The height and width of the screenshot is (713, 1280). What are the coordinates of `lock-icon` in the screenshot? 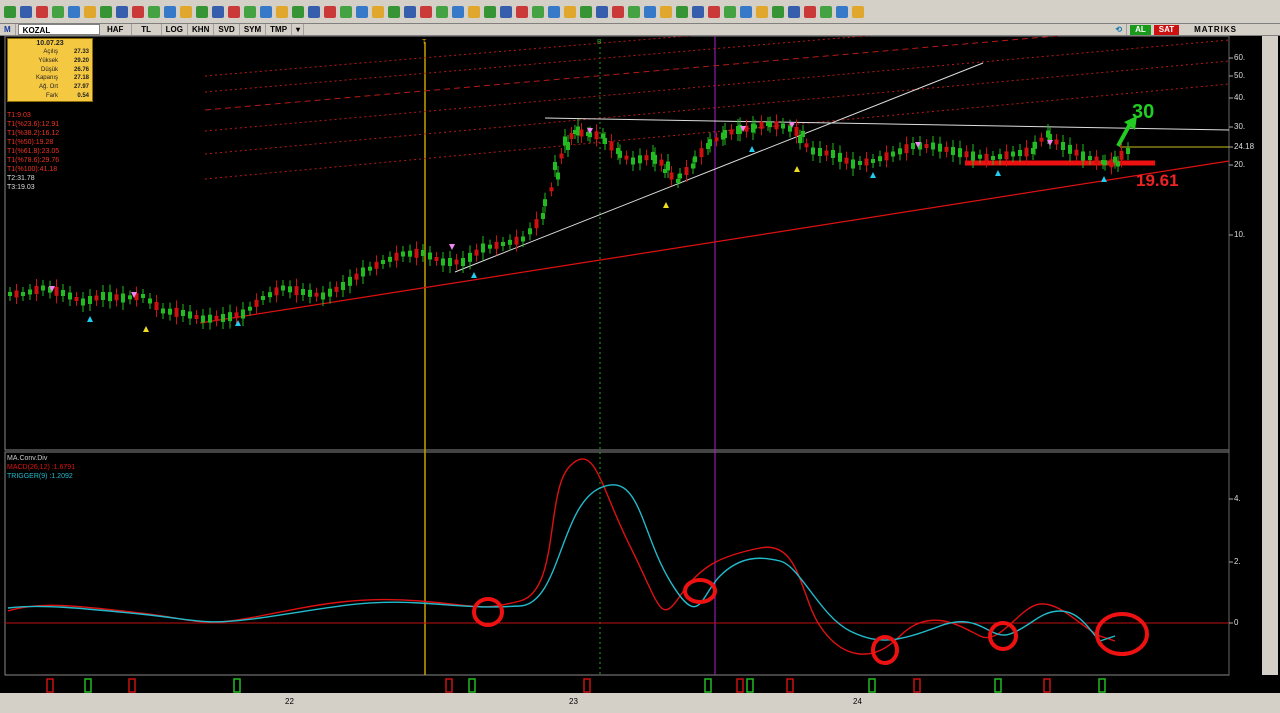 It's located at (10, 11).